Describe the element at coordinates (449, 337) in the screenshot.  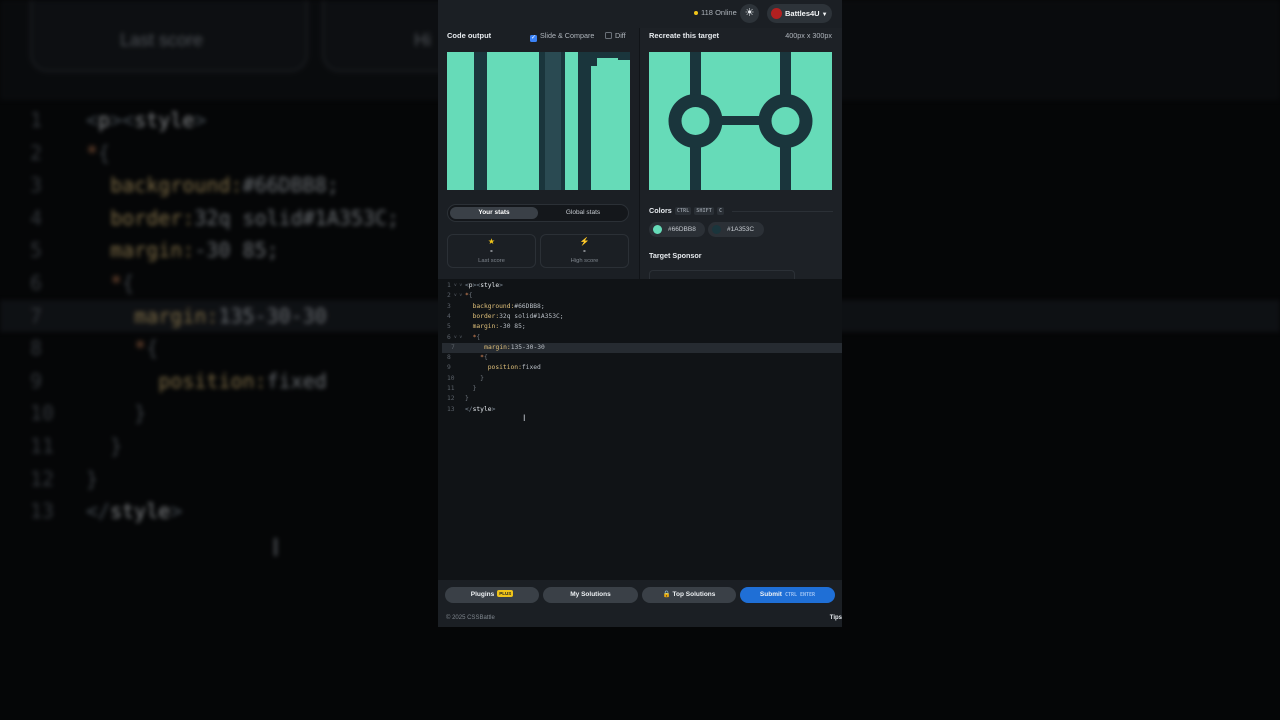
I see `line-number: 6` at that location.